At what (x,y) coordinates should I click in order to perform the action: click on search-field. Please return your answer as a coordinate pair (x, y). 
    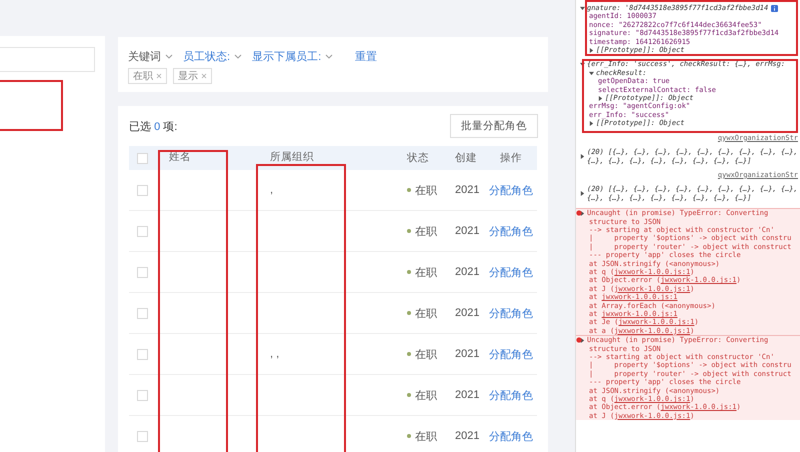
    Looking at the image, I should click on (47, 59).